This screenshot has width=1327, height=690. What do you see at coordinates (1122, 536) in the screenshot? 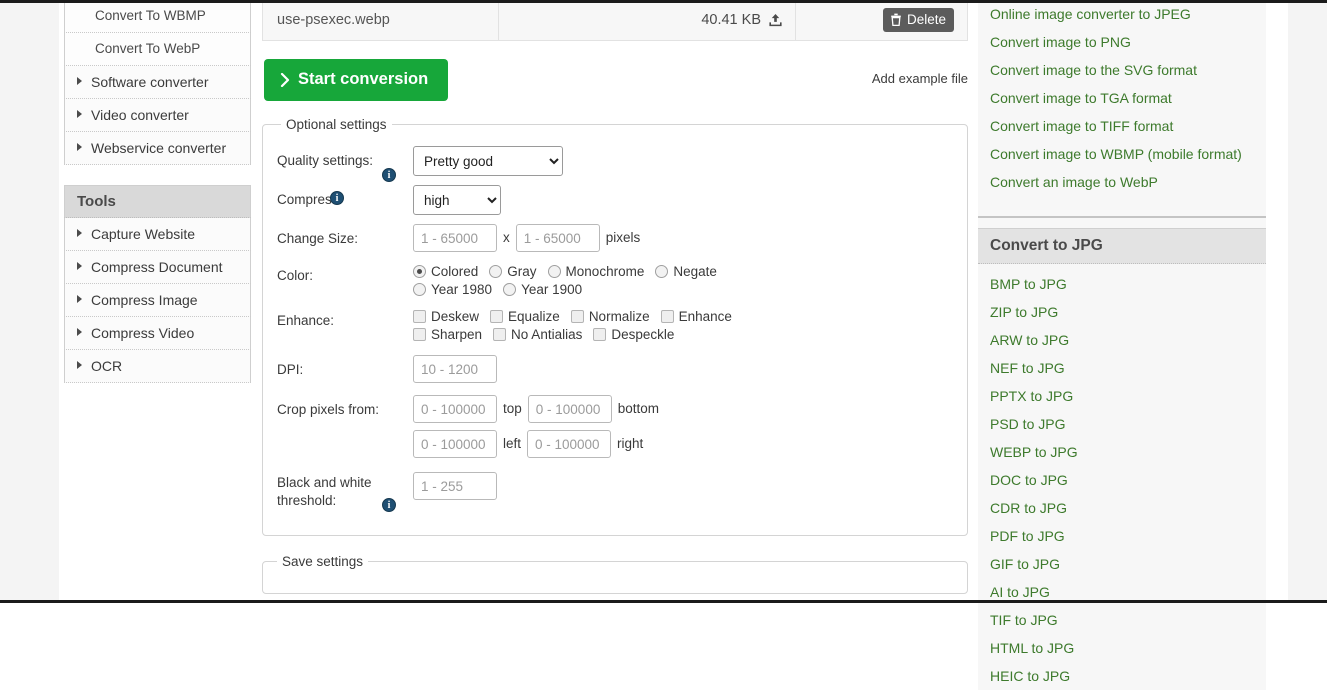
I see `rail-link-pdf-to-jpg: PDF to JPG` at bounding box center [1122, 536].